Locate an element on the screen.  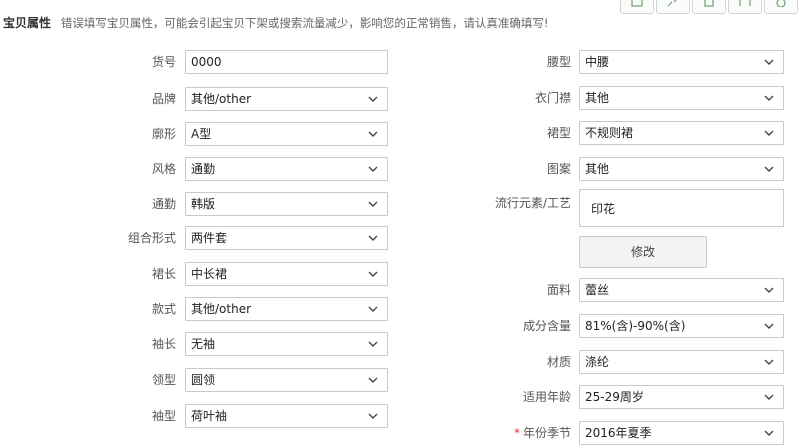
field-label: 面料 is located at coordinates (558, 290).